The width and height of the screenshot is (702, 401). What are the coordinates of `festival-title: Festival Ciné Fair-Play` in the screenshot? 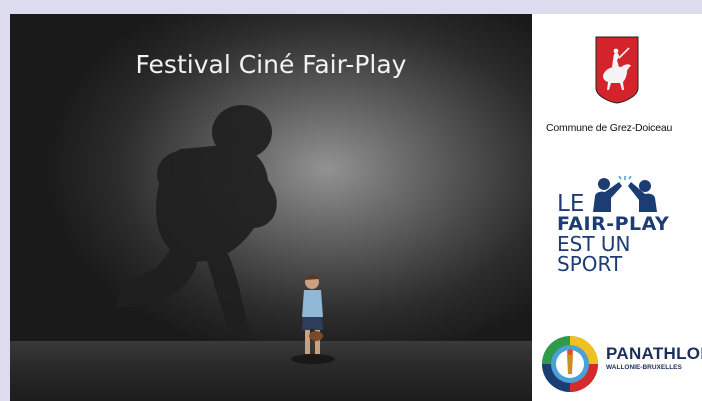 It's located at (271, 64).